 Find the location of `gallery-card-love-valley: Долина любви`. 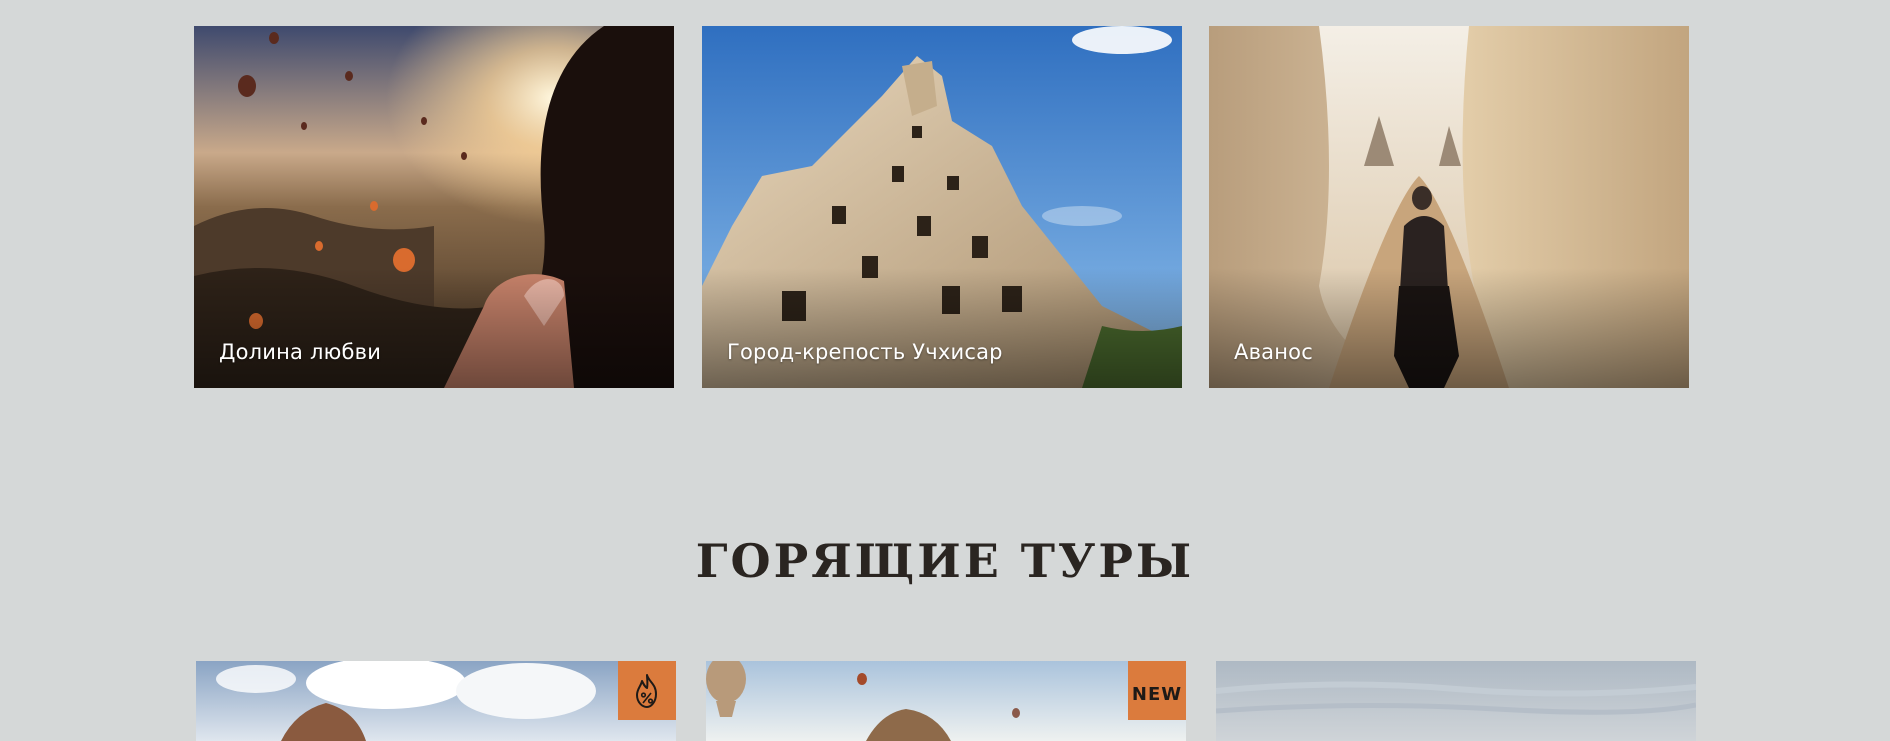

gallery-card-love-valley: Долина любви is located at coordinates (434, 207).